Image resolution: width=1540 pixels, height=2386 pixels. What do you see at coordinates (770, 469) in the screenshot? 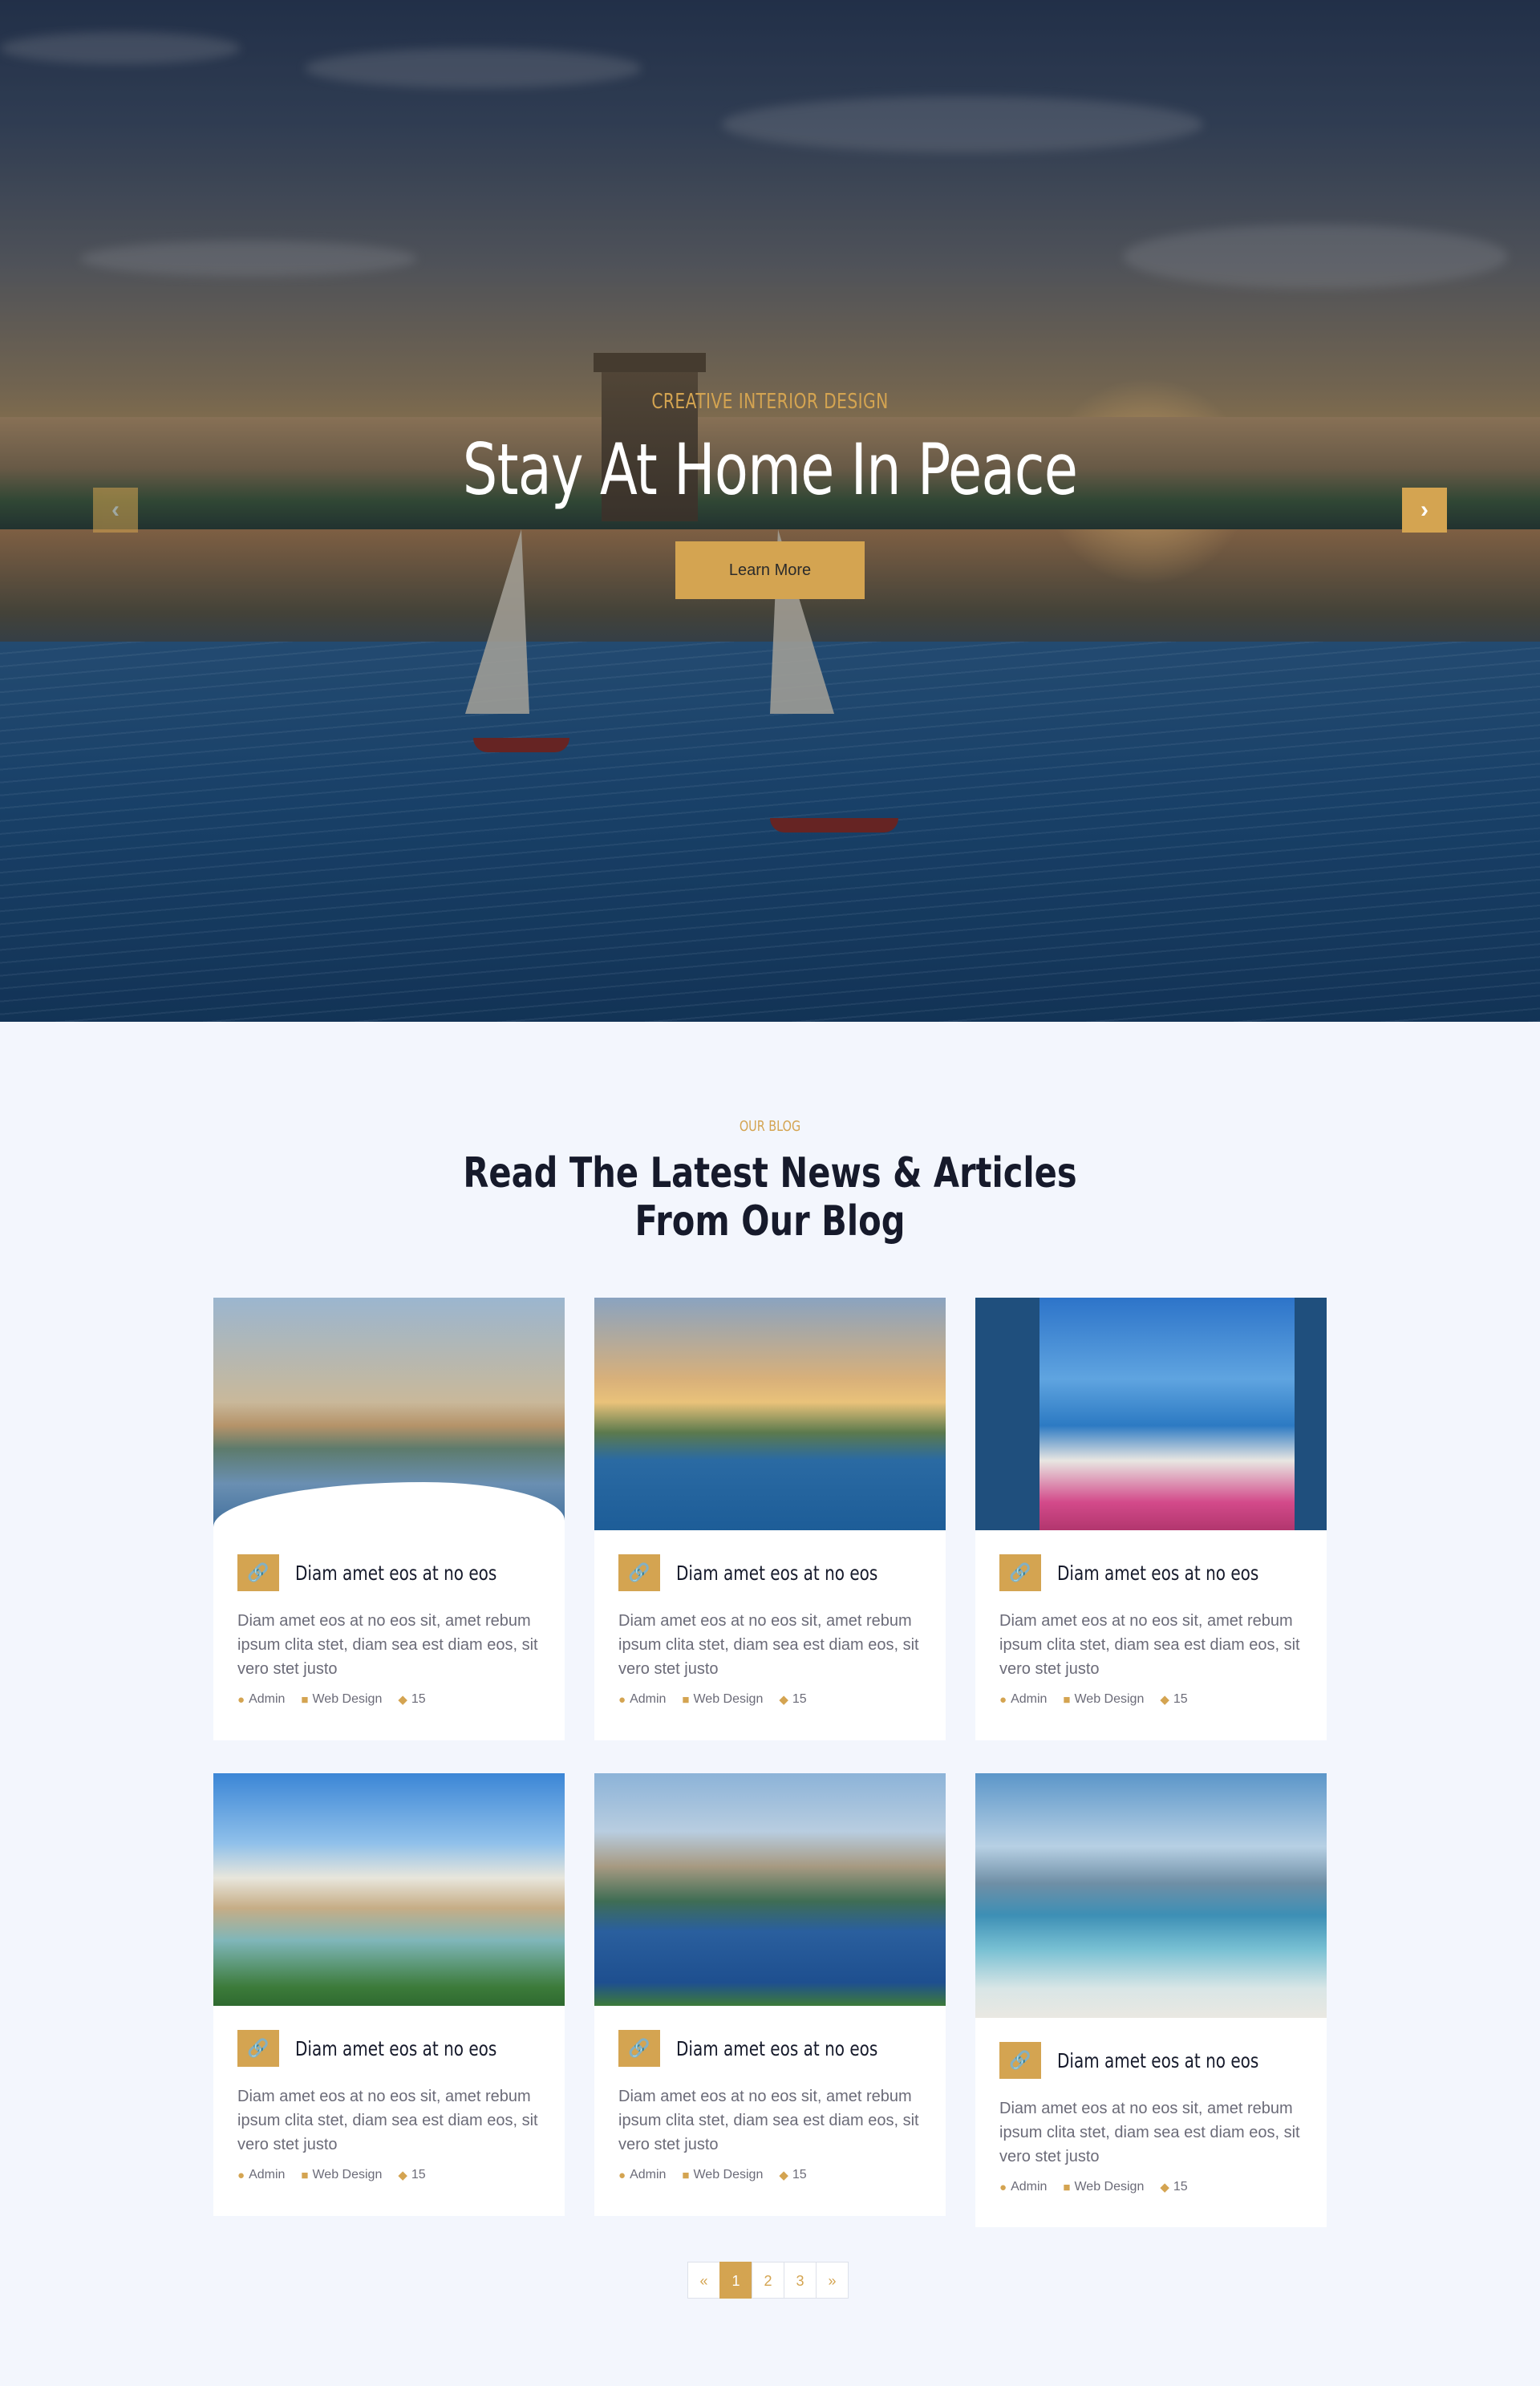
I see `hero-title: Stay At Home In Peace` at bounding box center [770, 469].